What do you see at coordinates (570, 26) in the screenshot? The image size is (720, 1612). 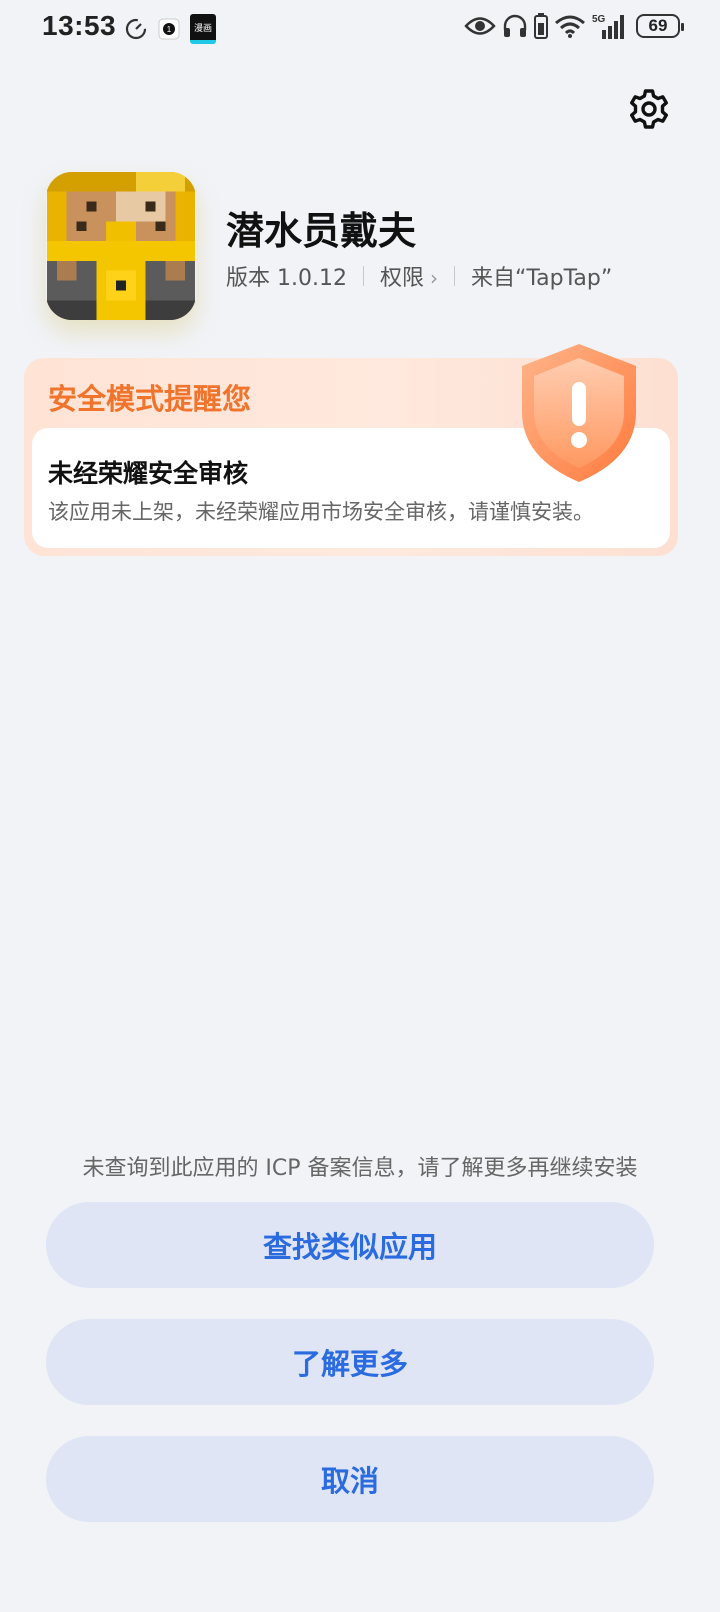 I see `wifi-icon` at bounding box center [570, 26].